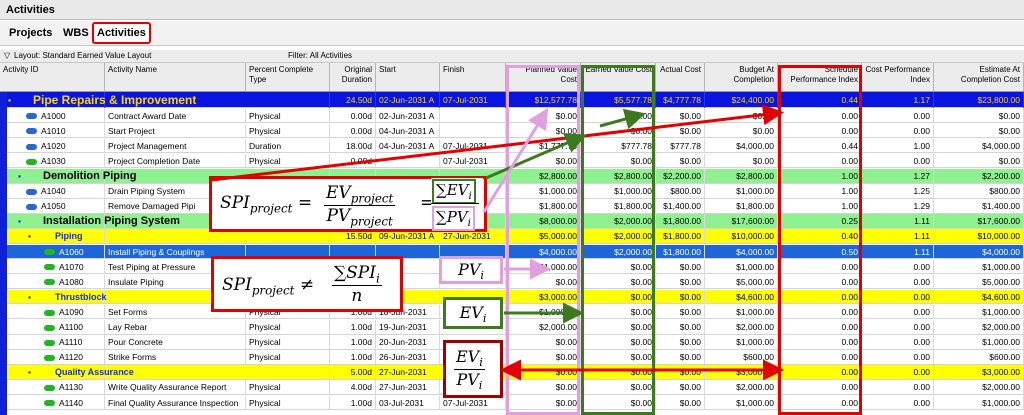  What do you see at coordinates (622, 119) in the screenshot?
I see `arrow-ev-top-right` at bounding box center [622, 119].